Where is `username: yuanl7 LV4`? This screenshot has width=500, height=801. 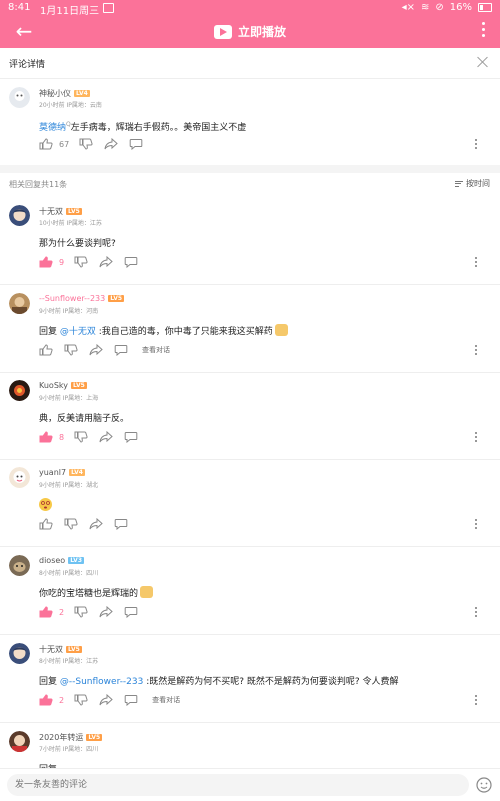 username: yuanl7 LV4 is located at coordinates (62, 472).